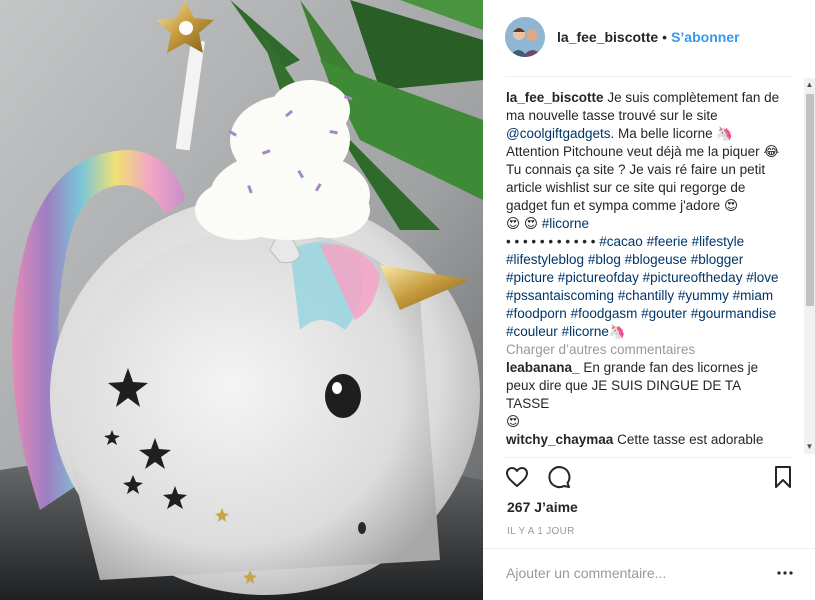 This screenshot has height=600, width=815. I want to click on comment-item: witchy_chaymaa Cette tasse est adorable, so click(646, 440).